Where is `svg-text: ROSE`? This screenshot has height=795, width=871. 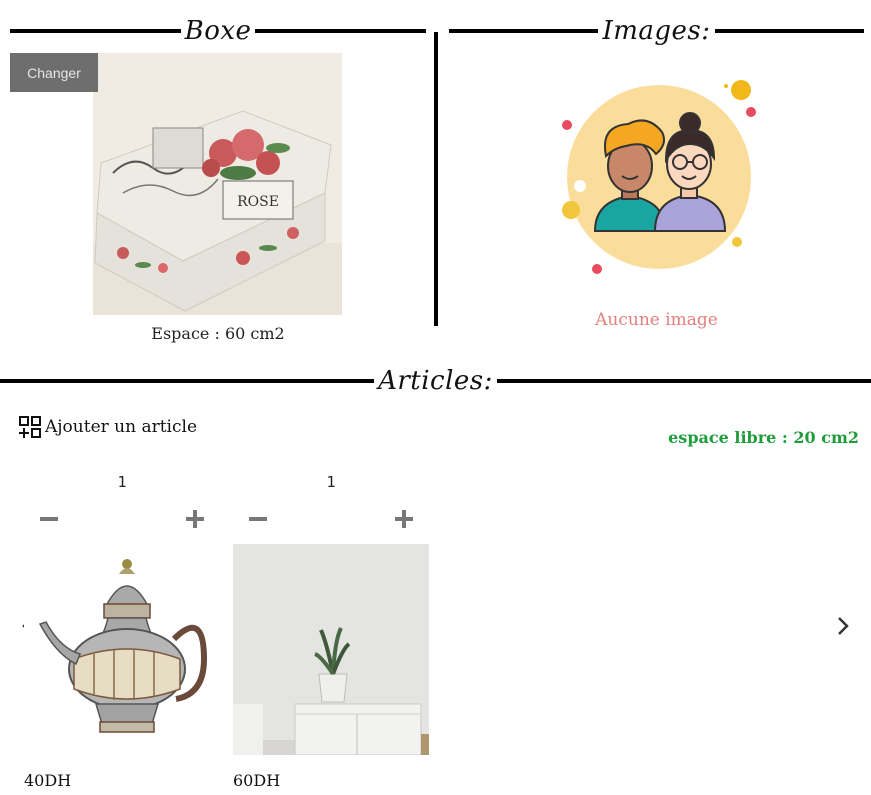 svg-text: ROSE is located at coordinates (258, 202).